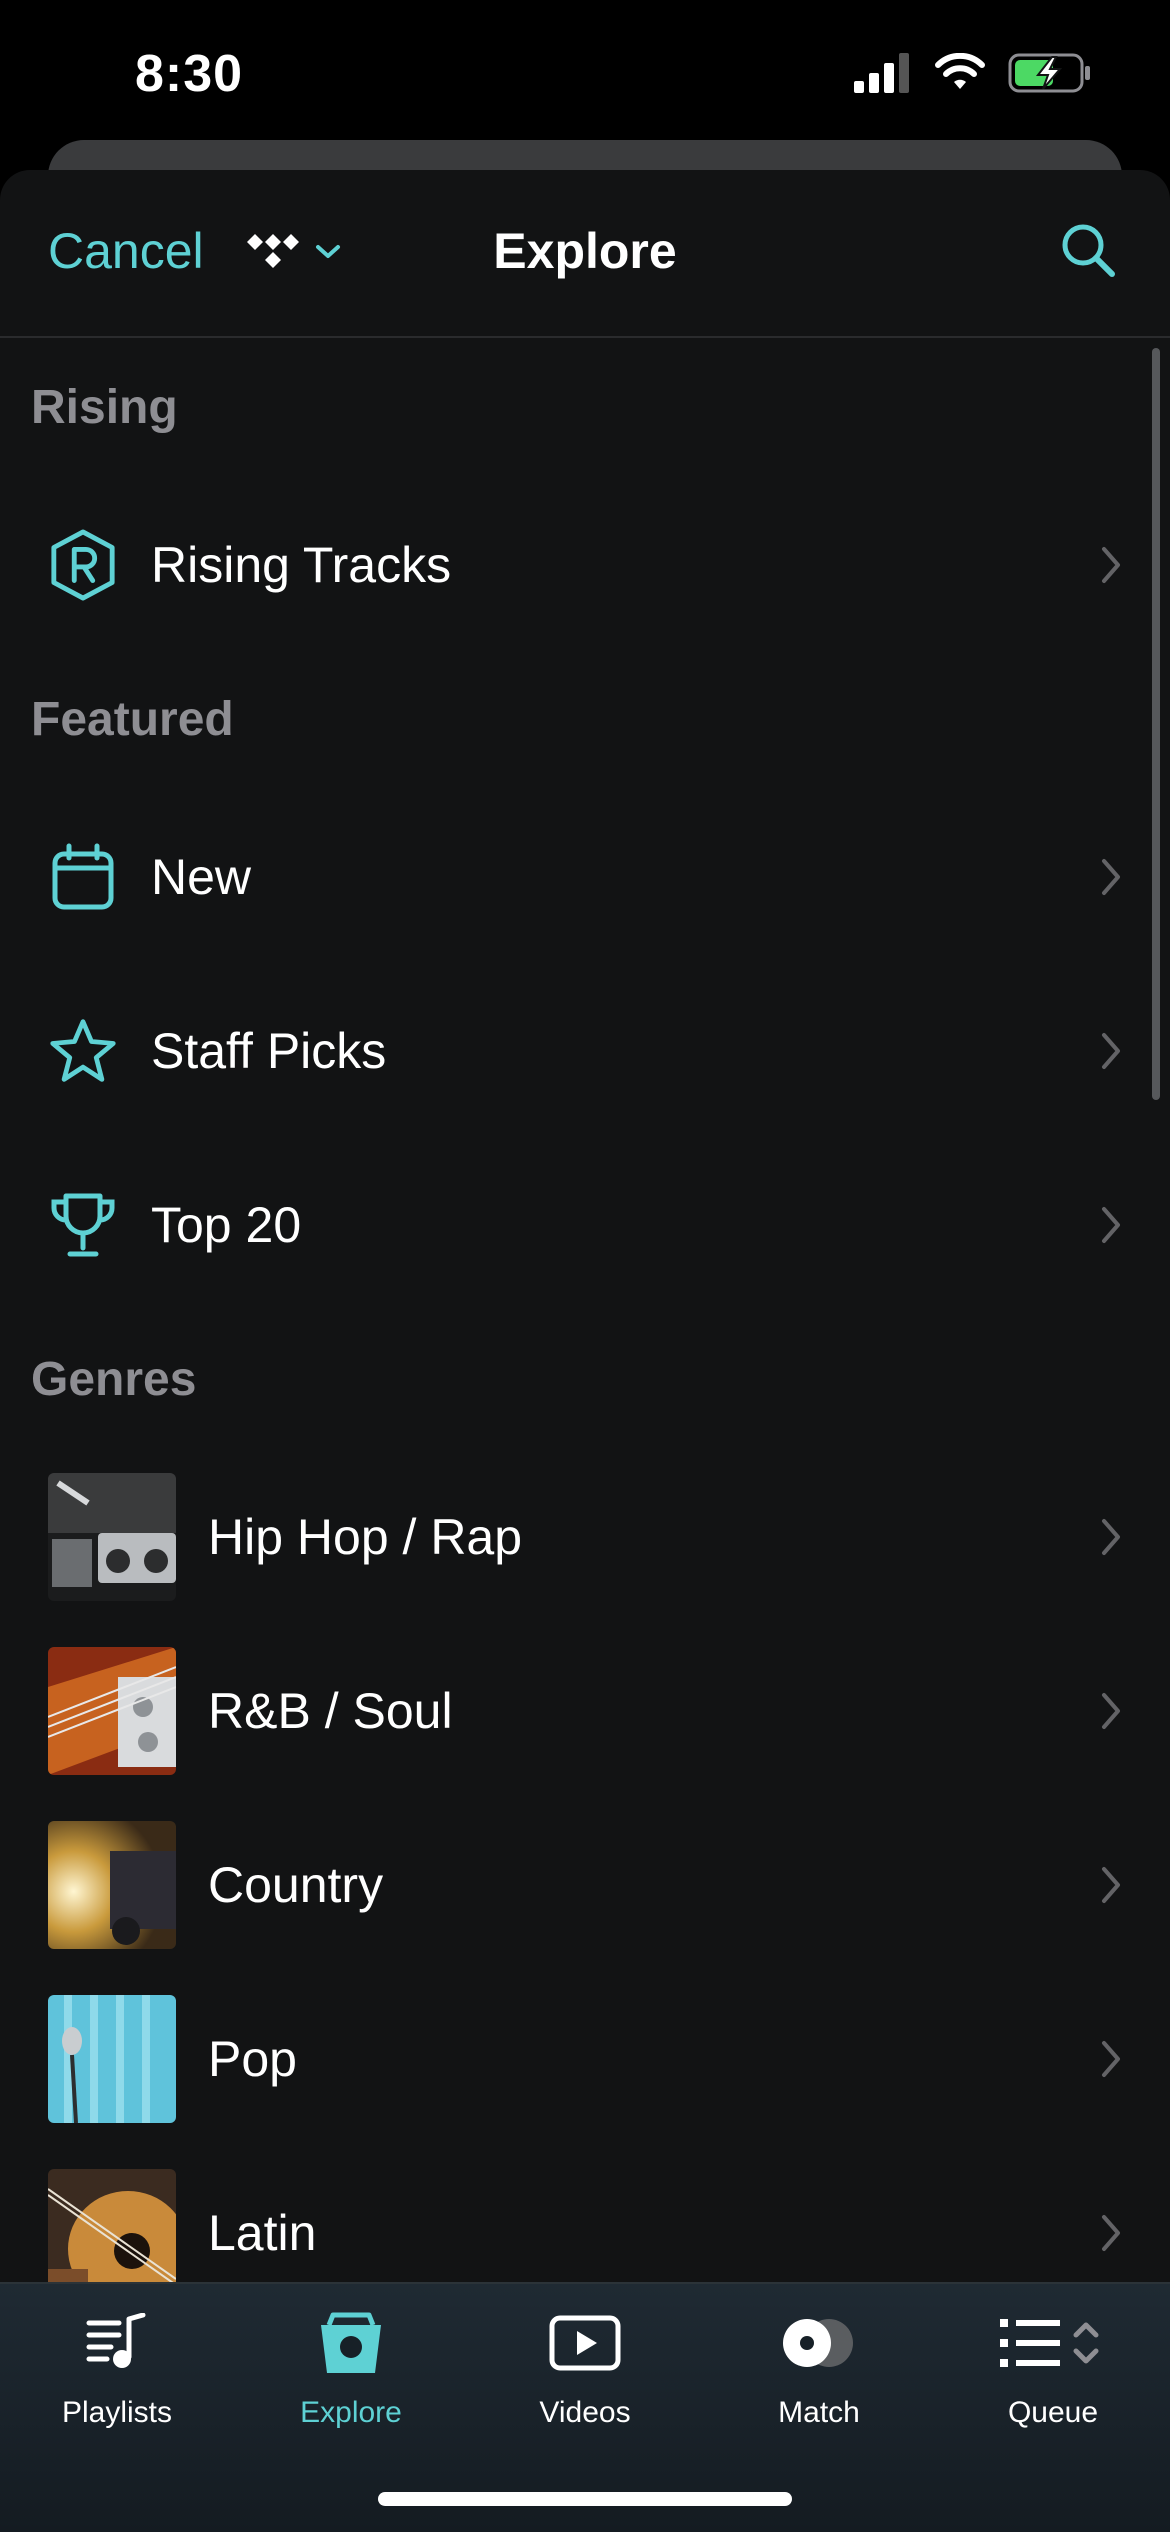 The height and width of the screenshot is (2532, 1170). Describe the element at coordinates (112, 2233) in the screenshot. I see `acoustic-guitar-thumb` at that location.